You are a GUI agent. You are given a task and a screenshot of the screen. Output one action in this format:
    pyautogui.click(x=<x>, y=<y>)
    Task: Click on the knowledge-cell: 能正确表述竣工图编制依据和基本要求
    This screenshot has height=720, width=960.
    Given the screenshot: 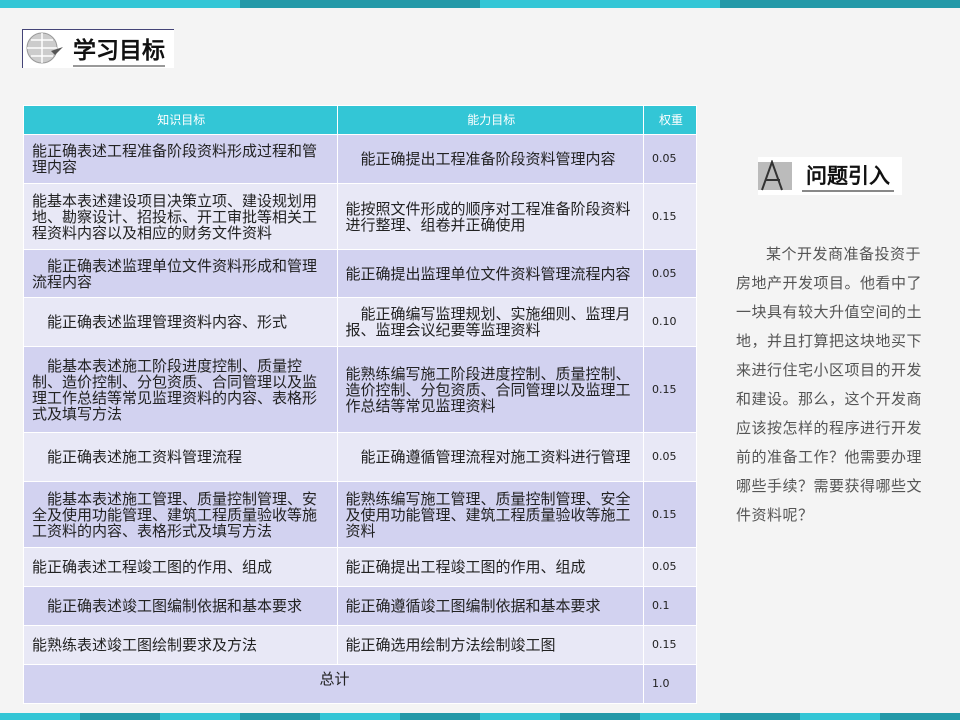 What is the action you would take?
    pyautogui.click(x=180, y=606)
    